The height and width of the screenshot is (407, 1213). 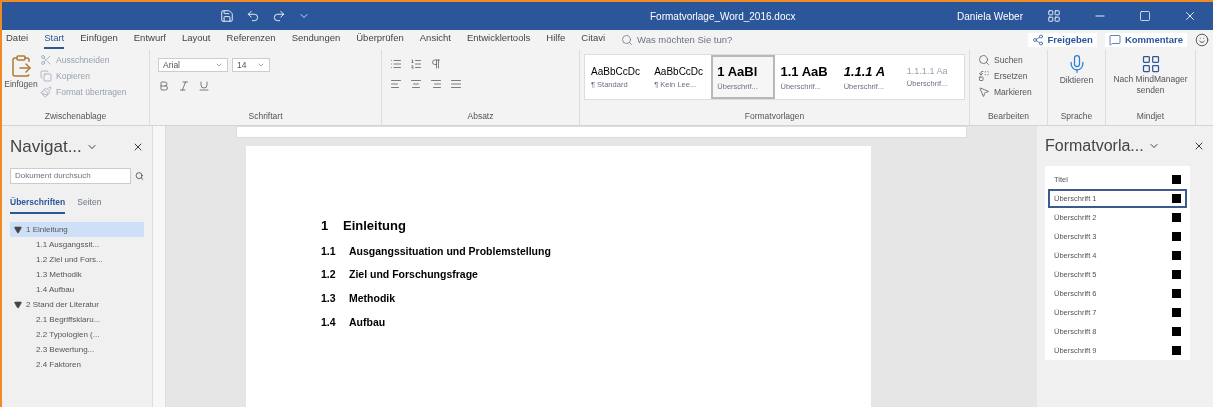 What do you see at coordinates (77, 305) in the screenshot?
I see `heading-item: 2 Stand der Literatur` at bounding box center [77, 305].